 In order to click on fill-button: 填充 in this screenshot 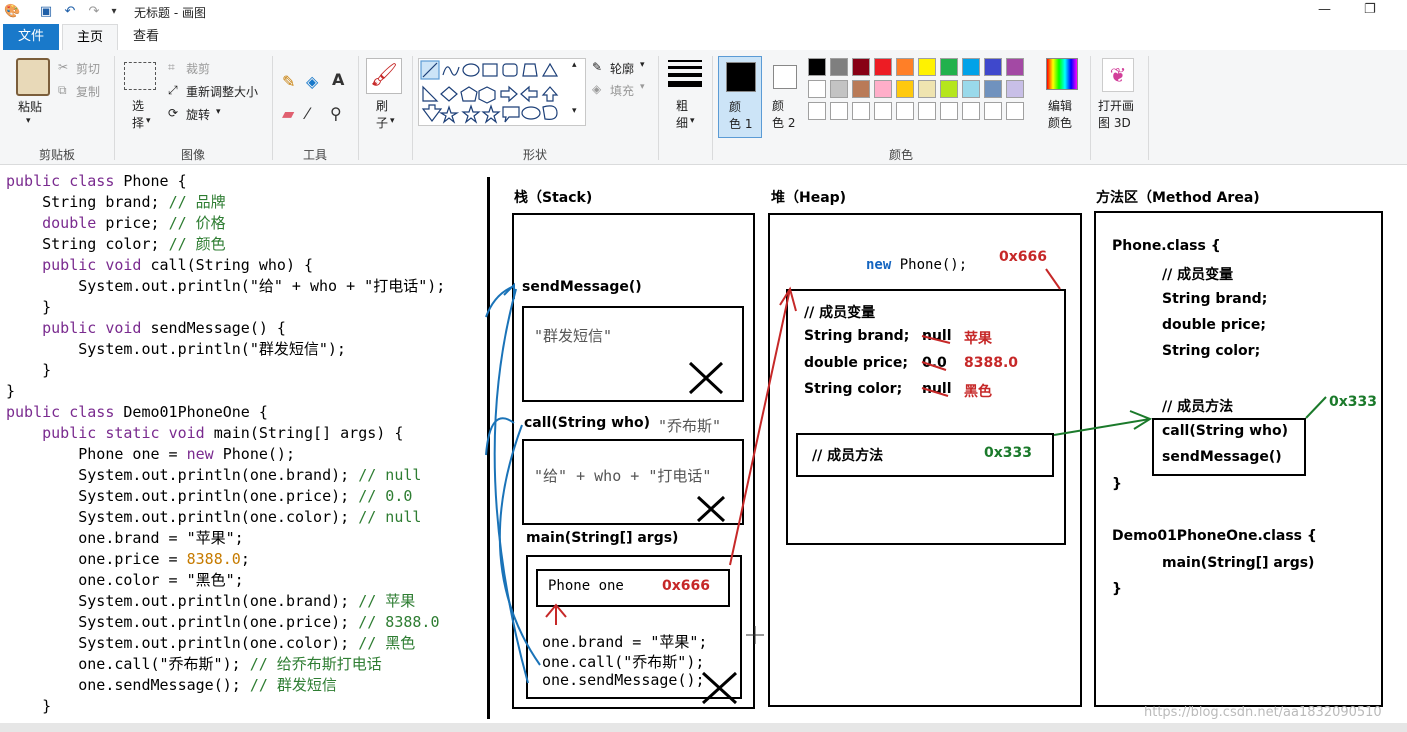, I will do `click(622, 90)`.